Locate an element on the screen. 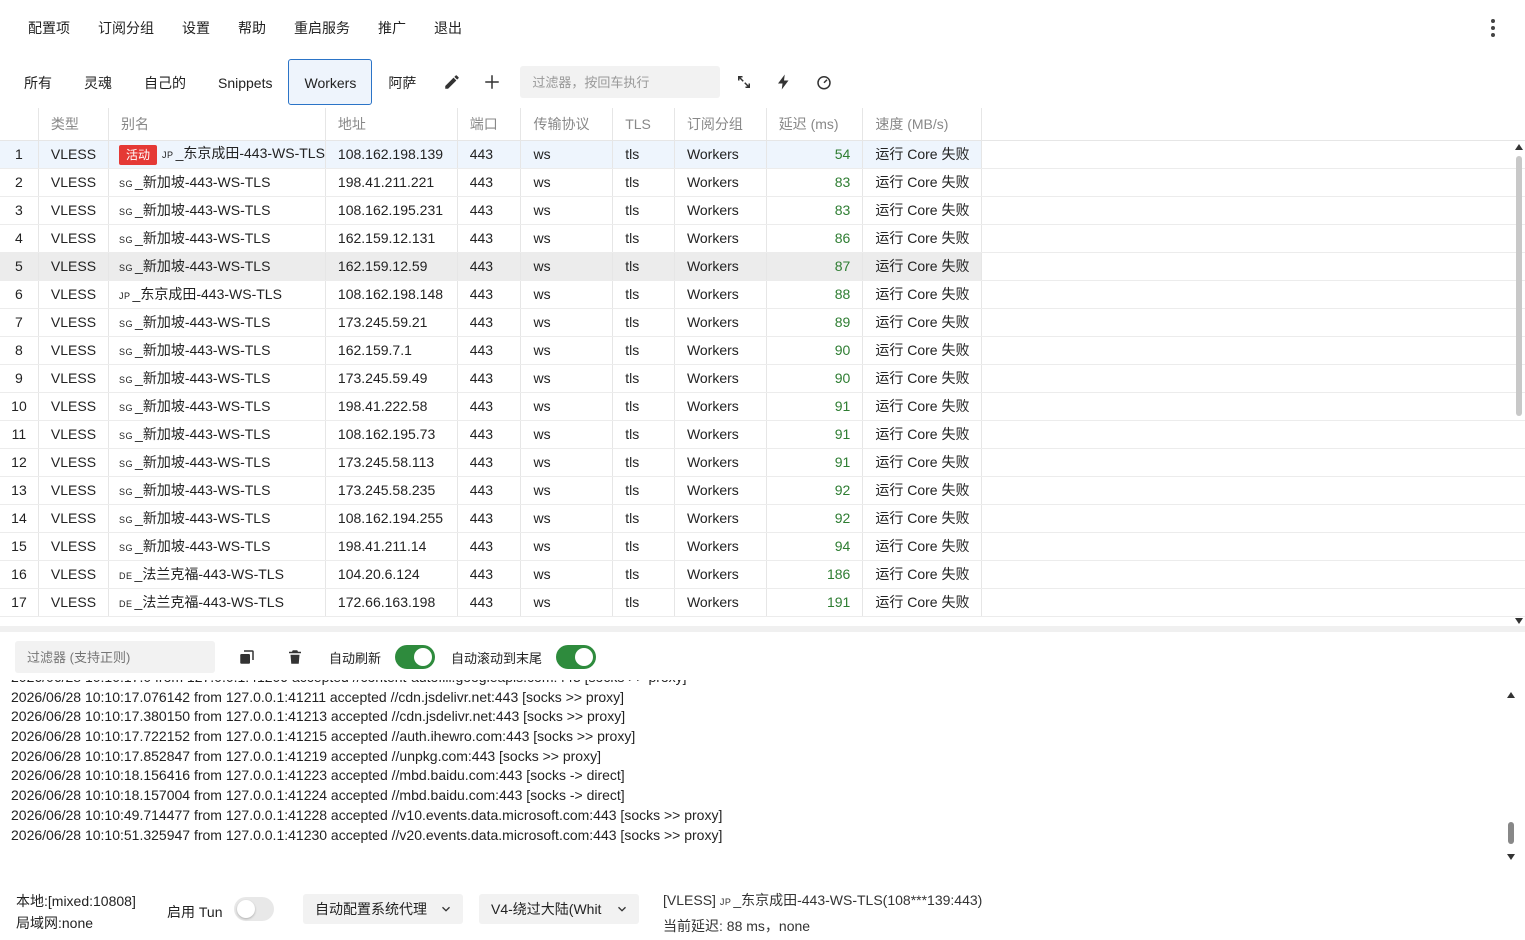  tab-snippets: Snippets is located at coordinates (245, 82).